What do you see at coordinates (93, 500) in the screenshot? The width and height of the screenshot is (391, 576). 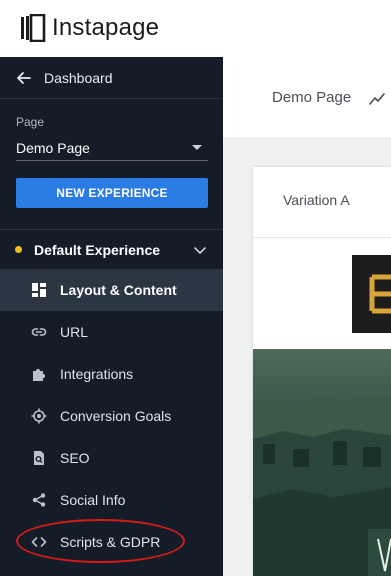 I see `sidebar-item-label: Social Info` at bounding box center [93, 500].